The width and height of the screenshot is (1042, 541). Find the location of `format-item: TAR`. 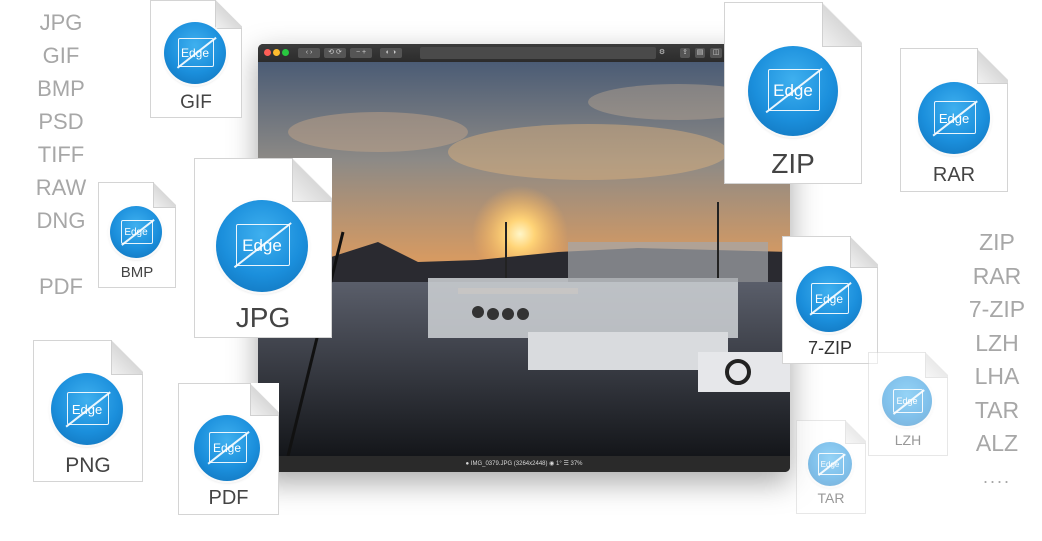

format-item: TAR is located at coordinates (997, 409).